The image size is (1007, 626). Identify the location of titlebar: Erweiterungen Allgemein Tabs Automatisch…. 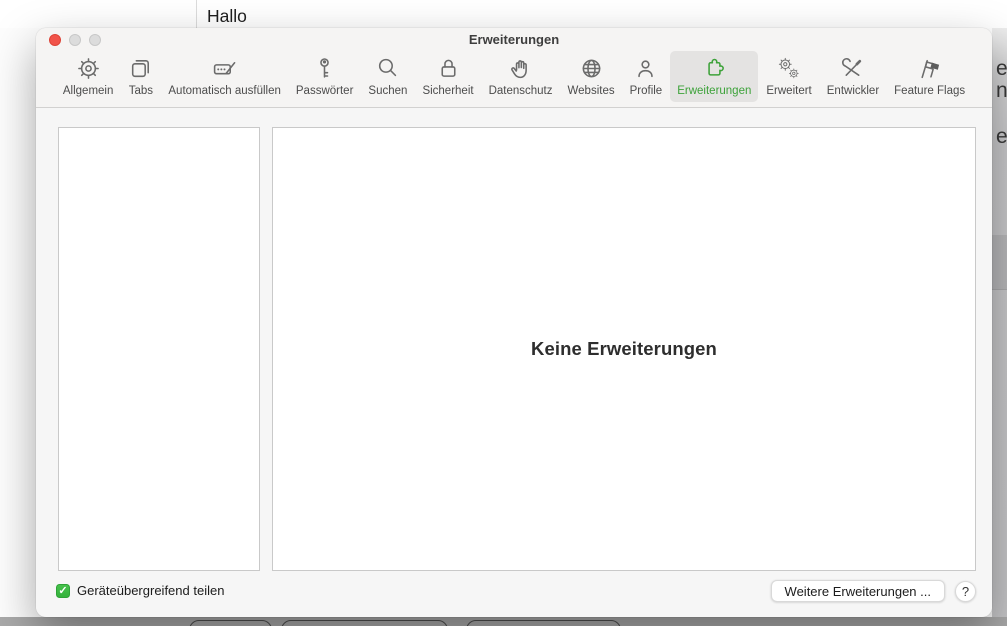
(514, 68).